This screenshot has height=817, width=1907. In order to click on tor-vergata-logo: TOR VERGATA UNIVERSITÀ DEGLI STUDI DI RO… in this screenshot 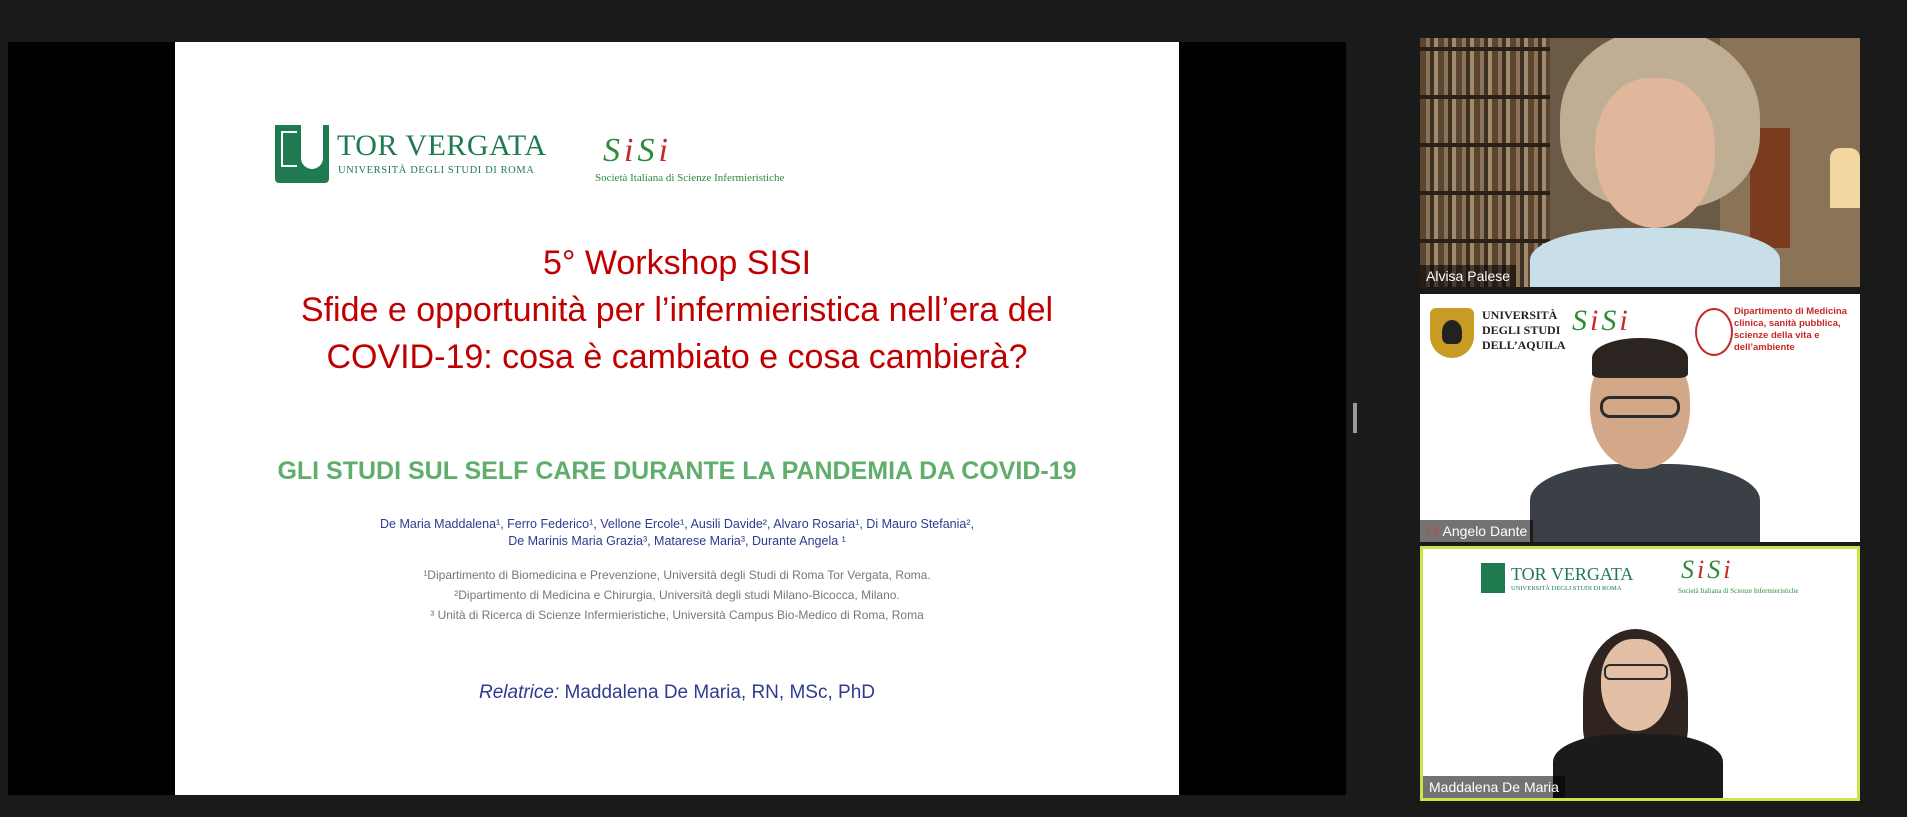, I will do `click(410, 155)`.